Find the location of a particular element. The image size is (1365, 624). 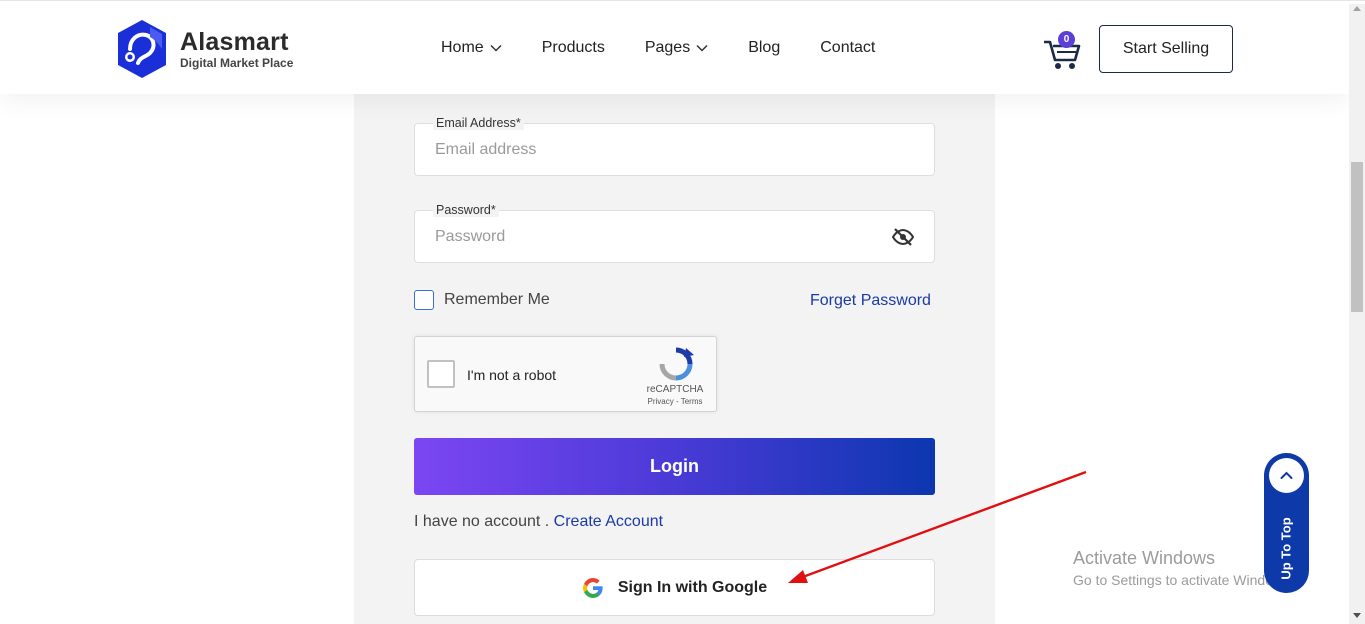

nav-item-label: Home is located at coordinates (462, 47).